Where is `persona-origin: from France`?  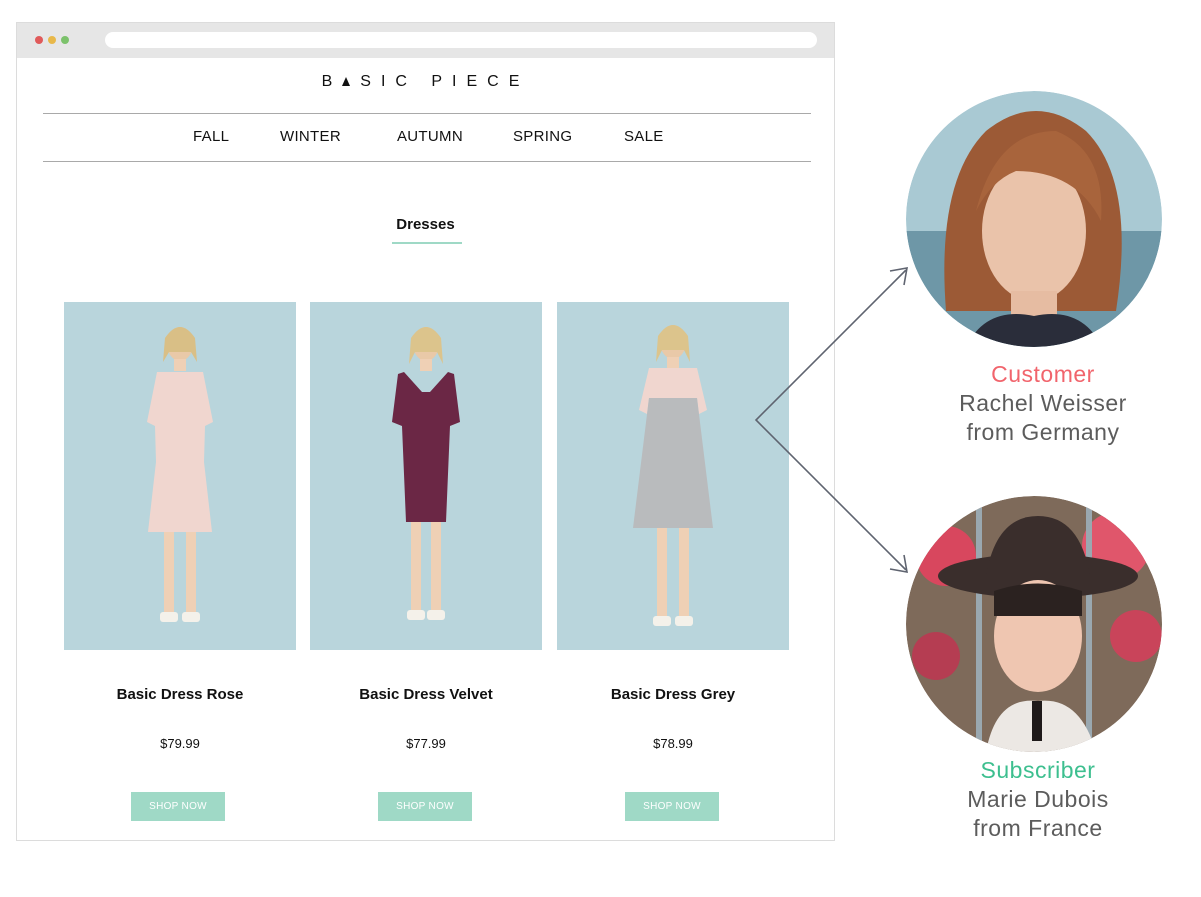
persona-origin: from France is located at coordinates (1038, 828).